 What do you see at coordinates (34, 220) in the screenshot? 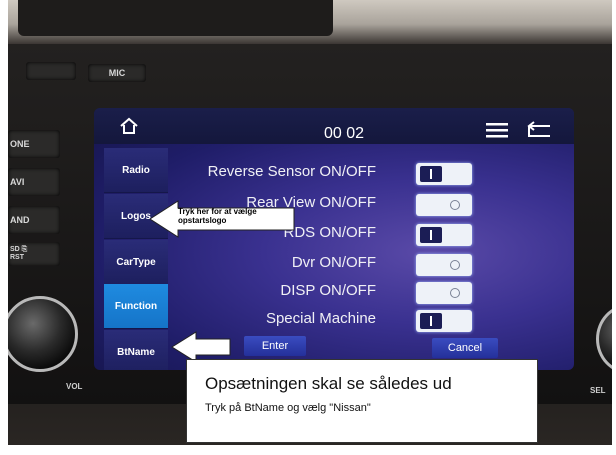
I see `hw-button-band: AND` at bounding box center [34, 220].